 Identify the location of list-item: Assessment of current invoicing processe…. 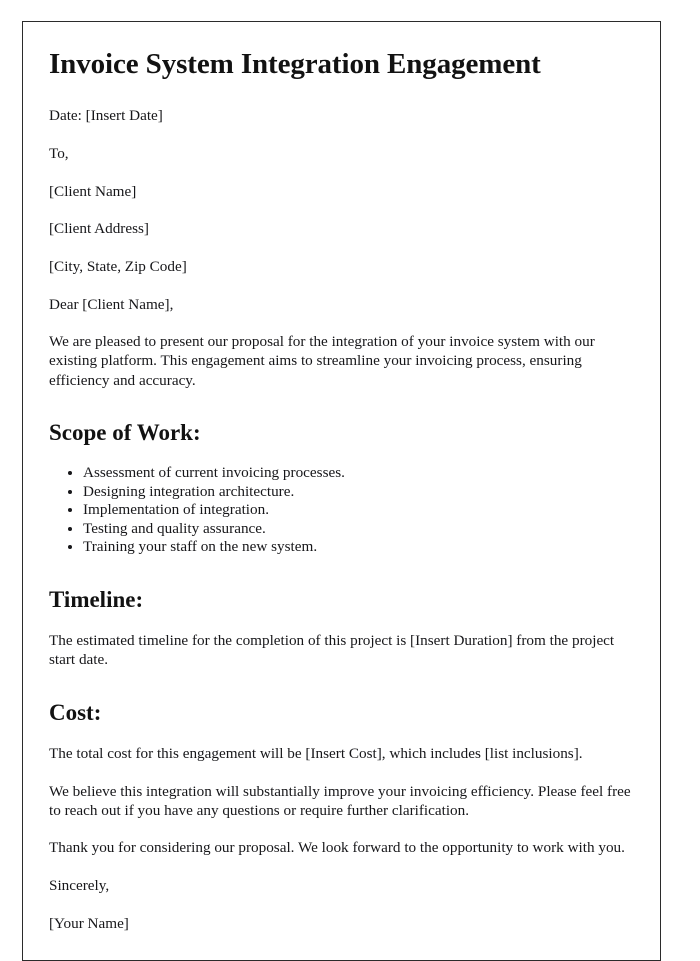
(364, 473).